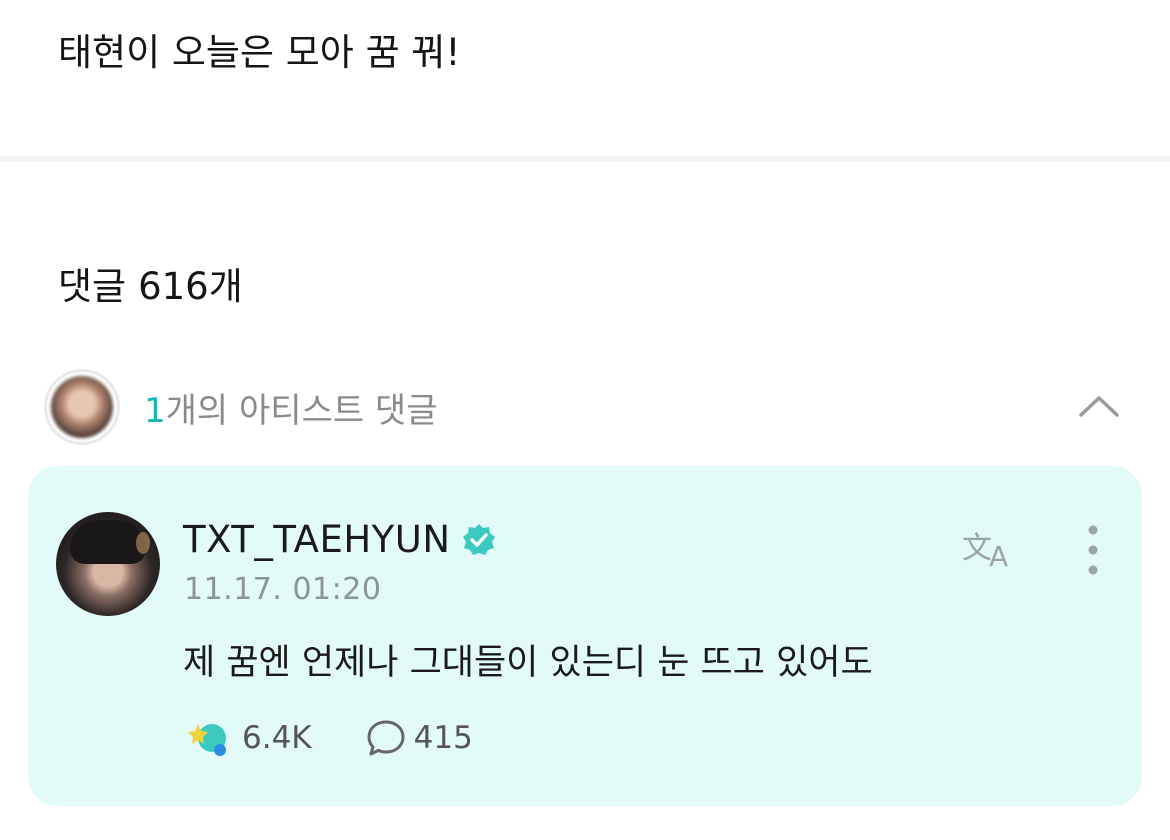 The width and height of the screenshot is (1170, 840). I want to click on comment-author: TXT_TAEHYUN, so click(340, 539).